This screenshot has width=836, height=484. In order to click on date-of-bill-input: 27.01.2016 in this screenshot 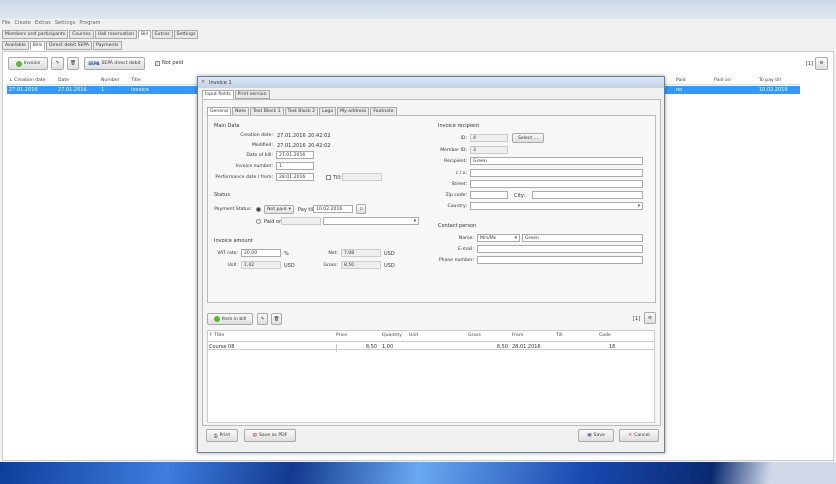, I will do `click(295, 155)`.